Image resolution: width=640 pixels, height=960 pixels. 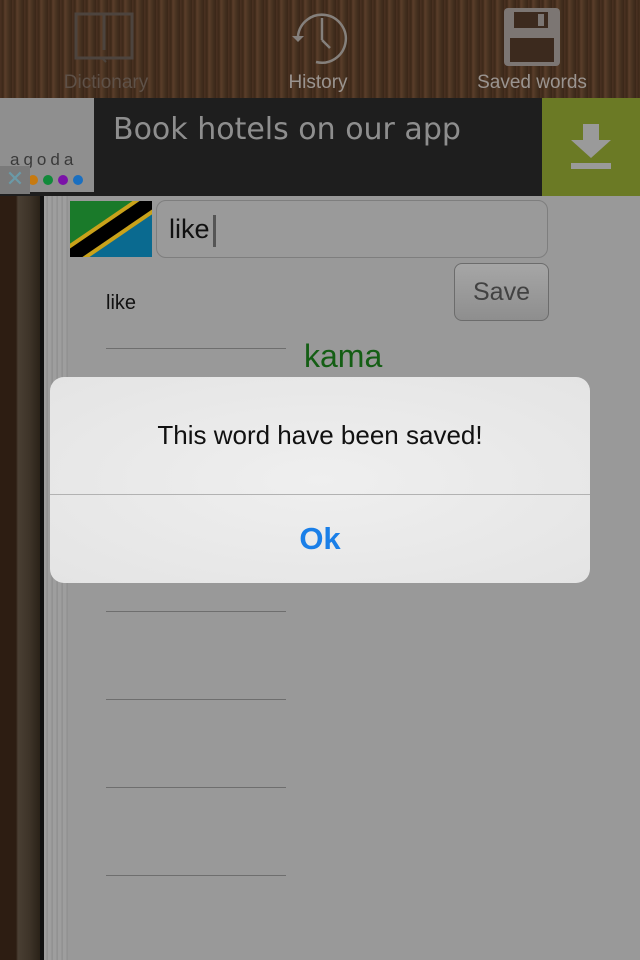 I want to click on tab-label: Dictionary, so click(x=106, y=82).